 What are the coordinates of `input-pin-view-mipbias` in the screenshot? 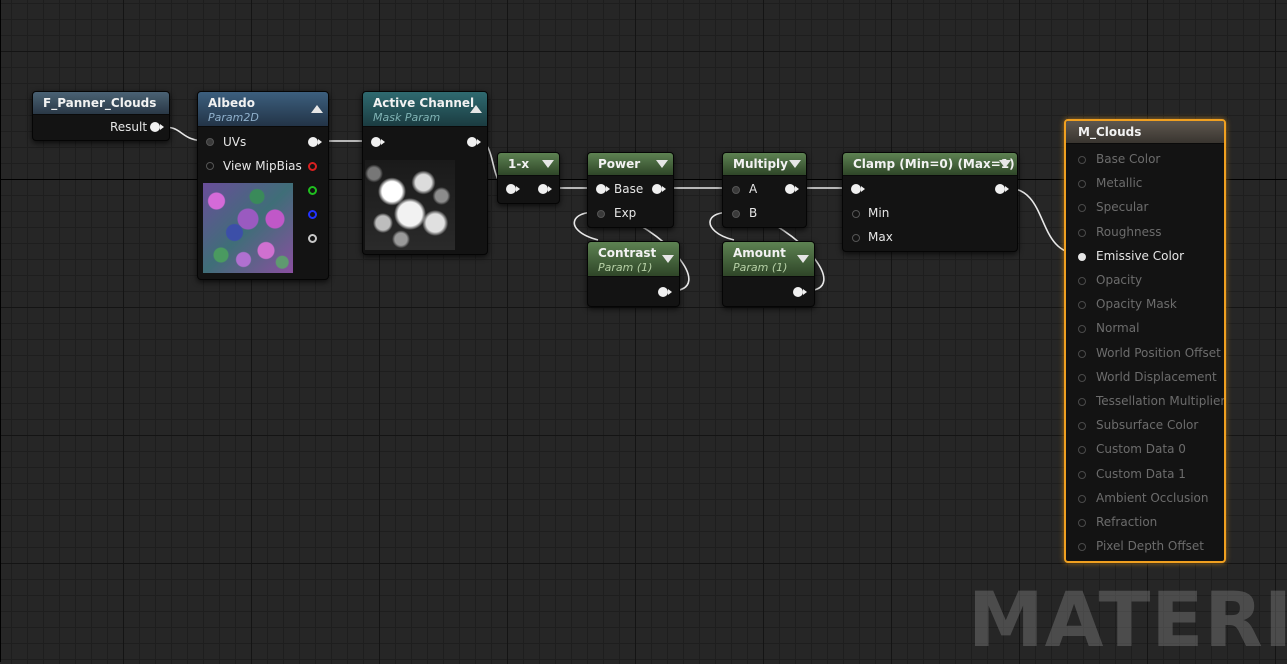 It's located at (210, 166).